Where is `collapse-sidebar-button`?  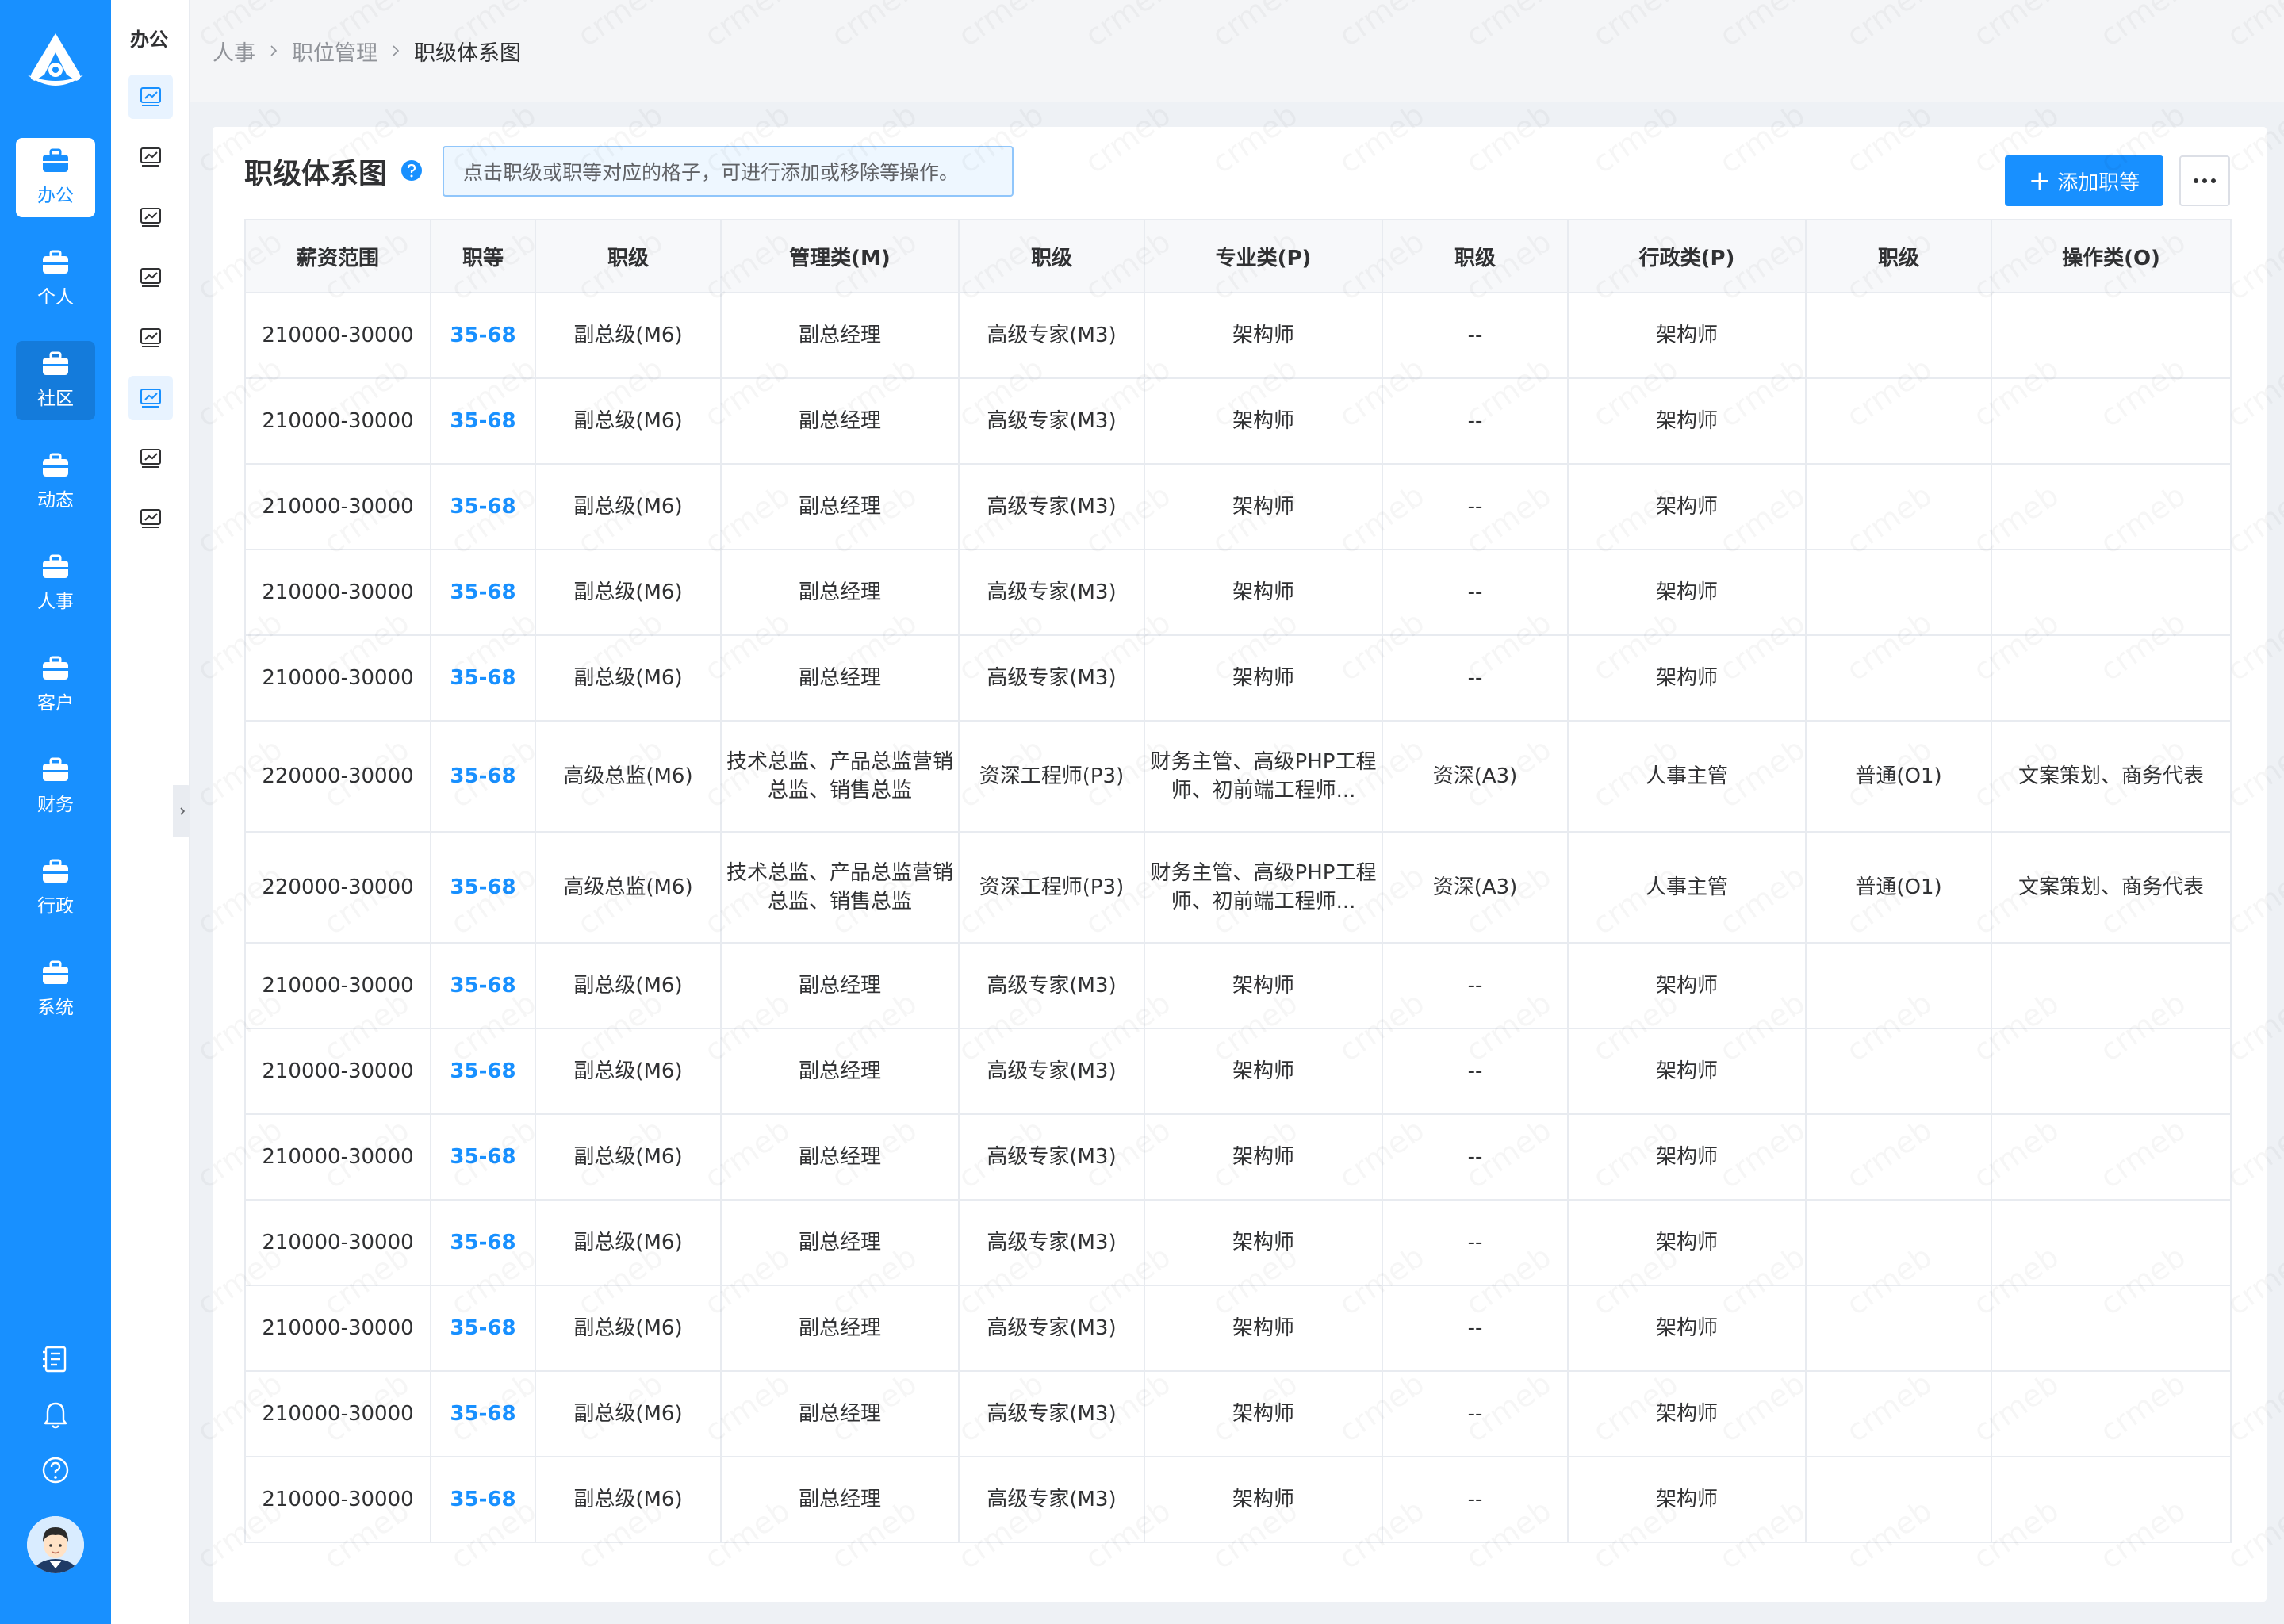 collapse-sidebar-button is located at coordinates (182, 811).